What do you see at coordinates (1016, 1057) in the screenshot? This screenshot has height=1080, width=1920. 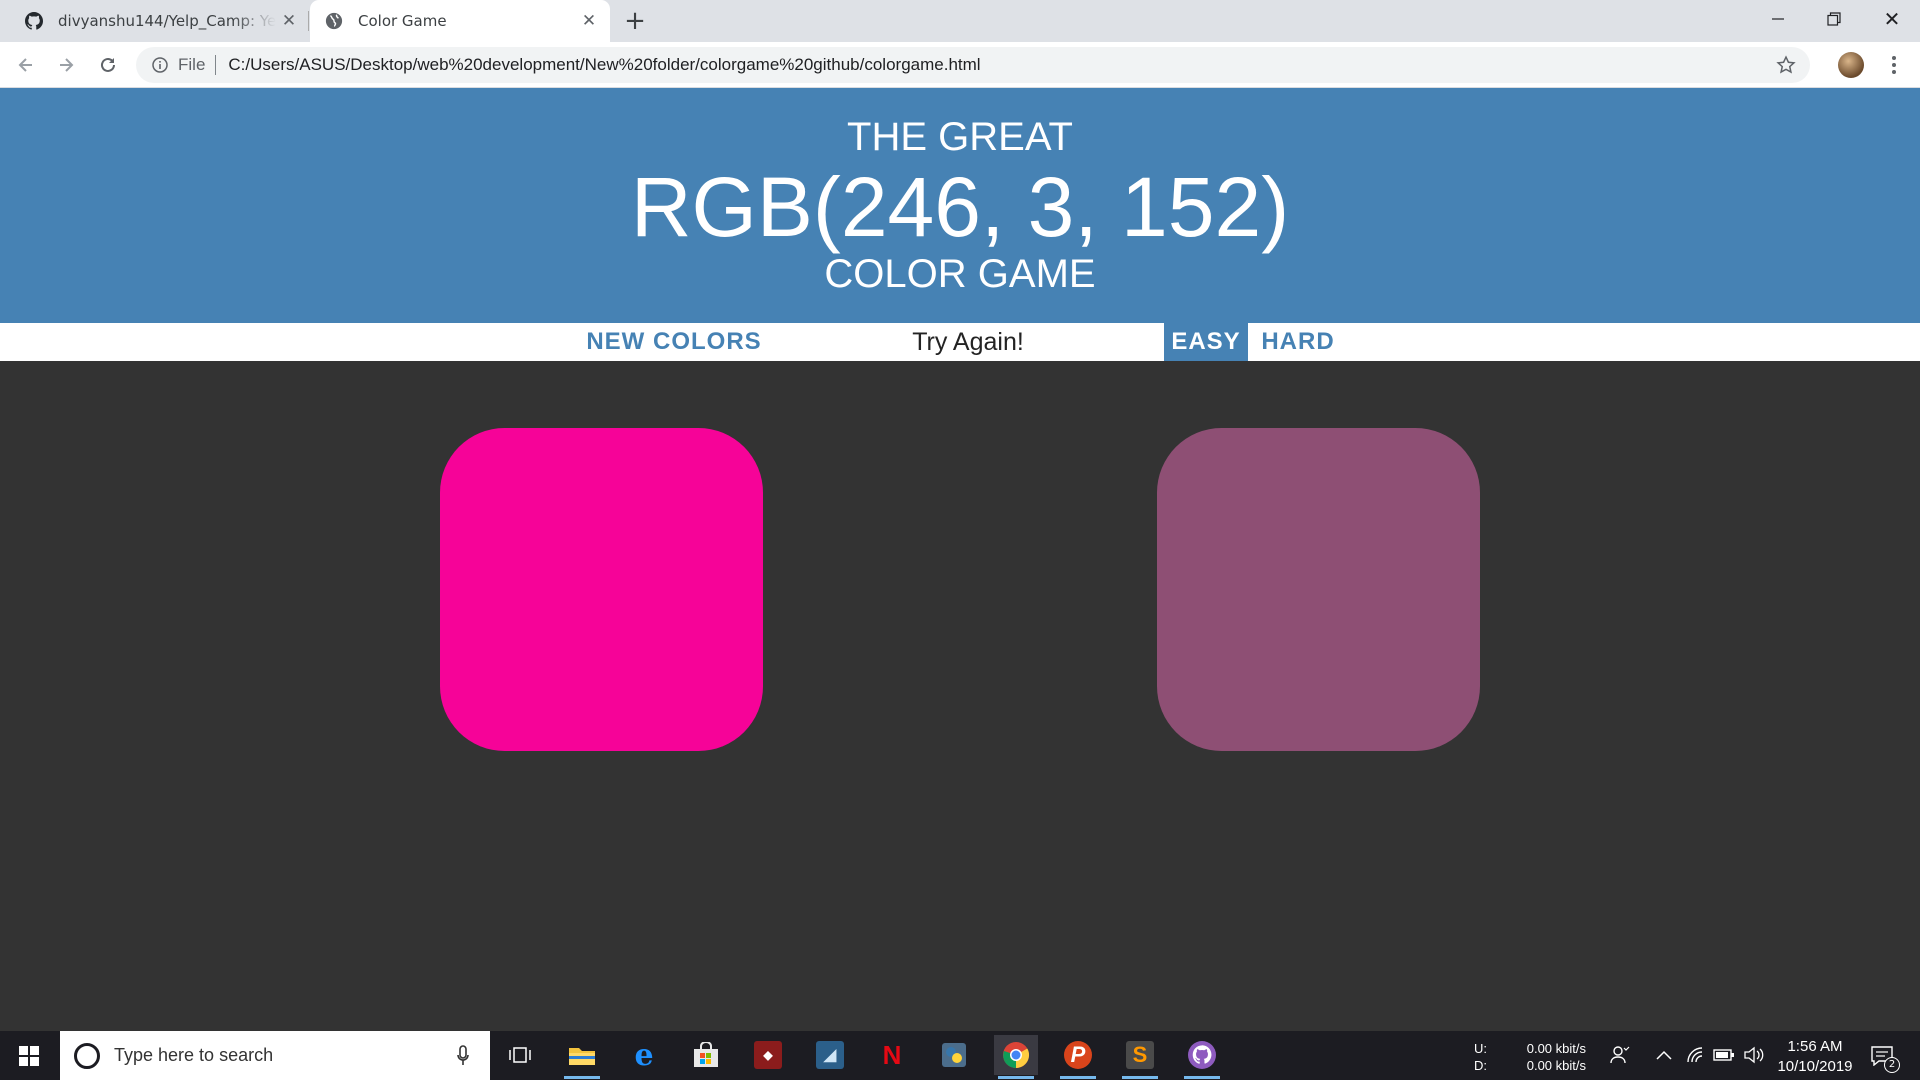 I see `chrome-icon` at bounding box center [1016, 1057].